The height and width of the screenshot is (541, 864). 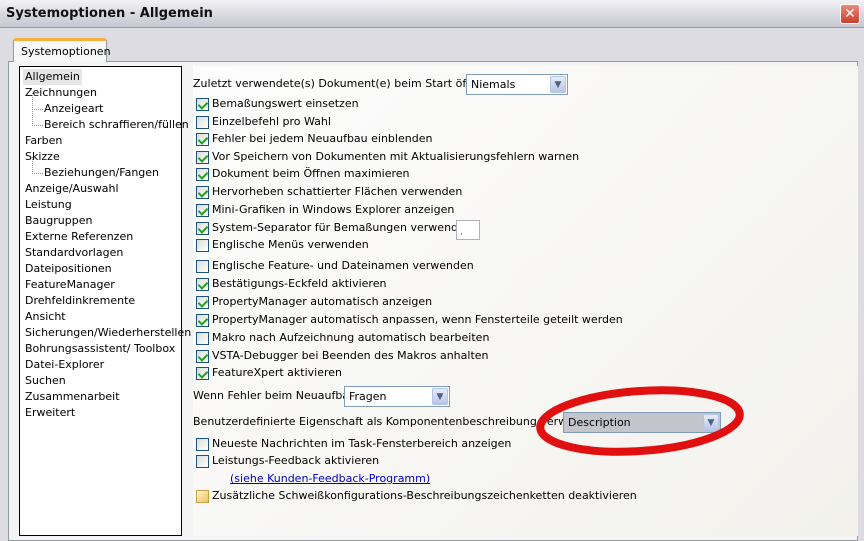 What do you see at coordinates (599, 422) in the screenshot?
I see `custom-prop-value: Description` at bounding box center [599, 422].